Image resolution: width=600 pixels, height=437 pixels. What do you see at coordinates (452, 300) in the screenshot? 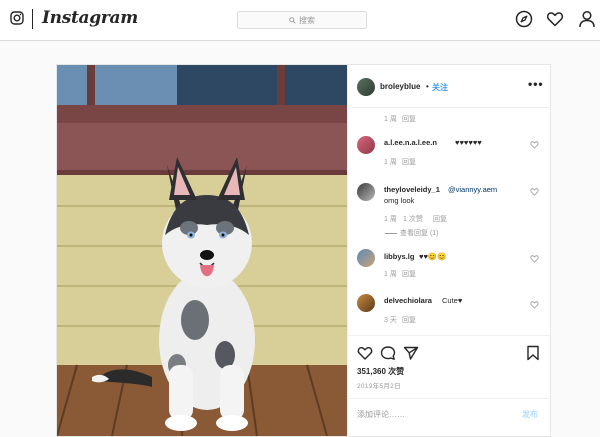
I see `comment-text: Cute♥` at bounding box center [452, 300].